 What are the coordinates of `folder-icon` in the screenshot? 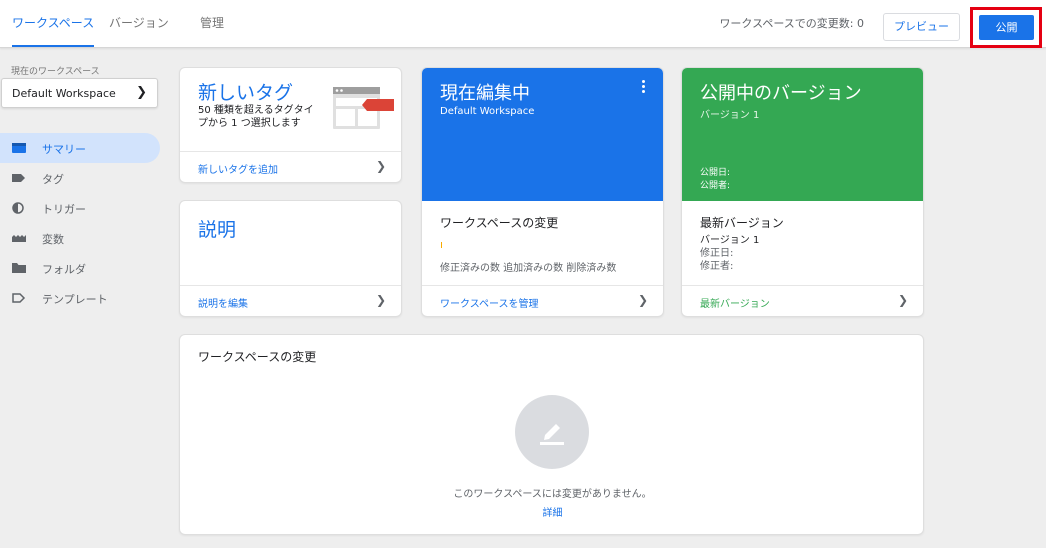 It's located at (19, 268).